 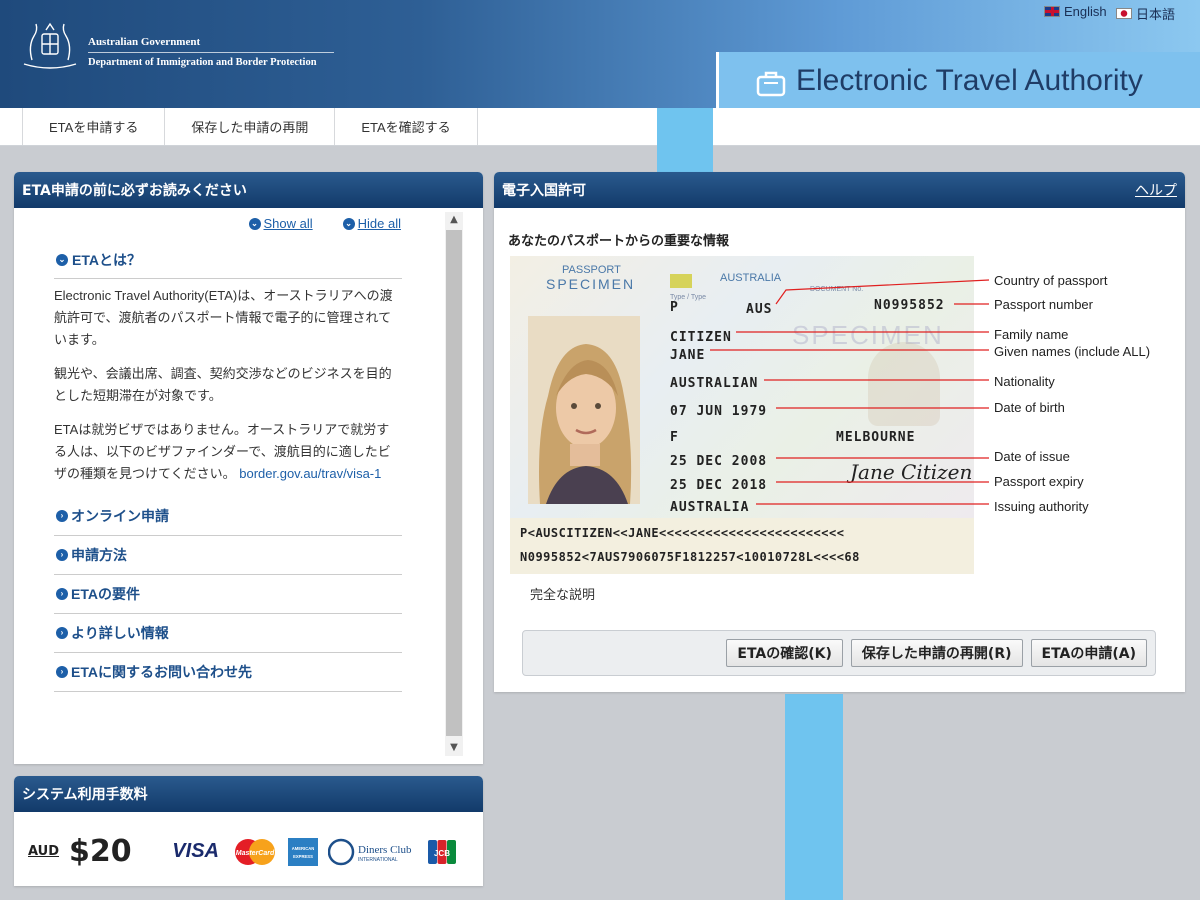 I want to click on accordion-label: ETAの要件, so click(x=105, y=594).